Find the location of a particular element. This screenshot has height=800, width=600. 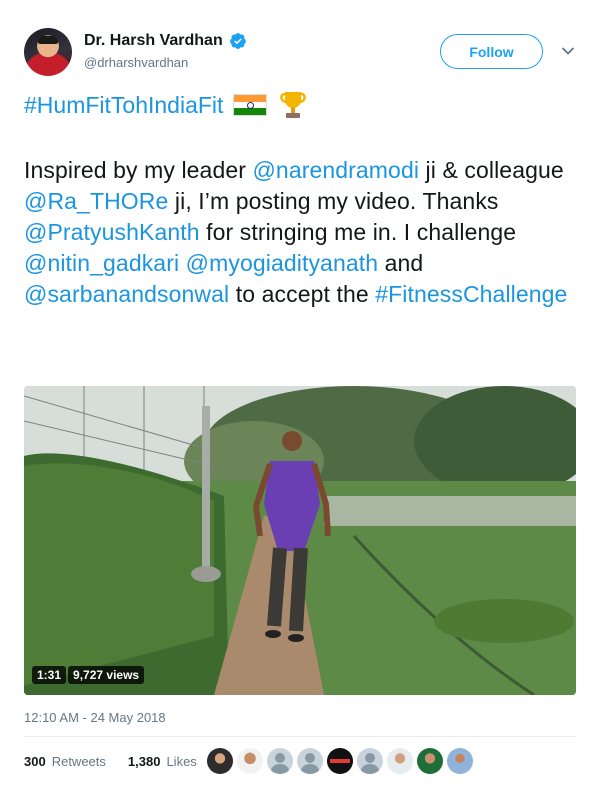

video-duration: 1:31 is located at coordinates (49, 675).